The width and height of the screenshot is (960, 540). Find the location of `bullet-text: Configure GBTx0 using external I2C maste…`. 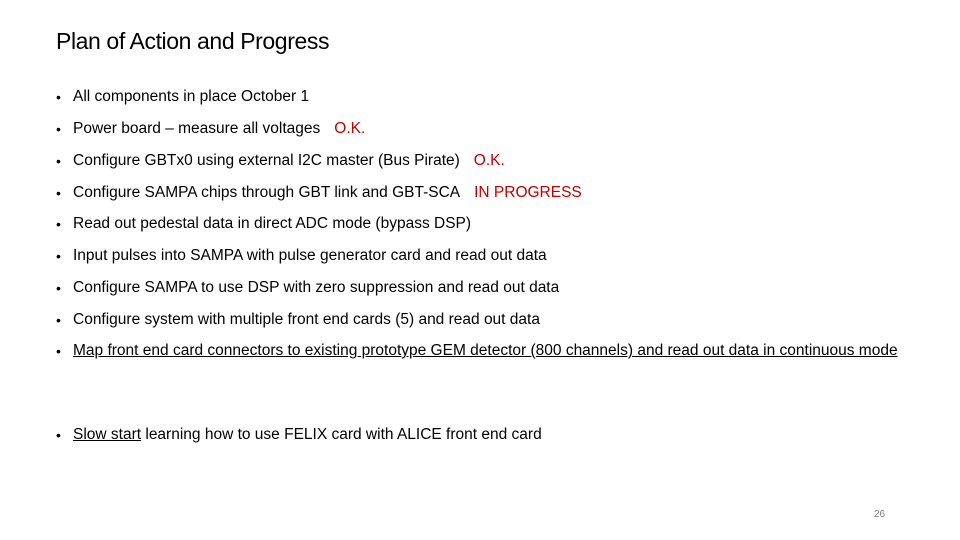

bullet-text: Configure GBTx0 using external I2C maste… is located at coordinates (266, 160).